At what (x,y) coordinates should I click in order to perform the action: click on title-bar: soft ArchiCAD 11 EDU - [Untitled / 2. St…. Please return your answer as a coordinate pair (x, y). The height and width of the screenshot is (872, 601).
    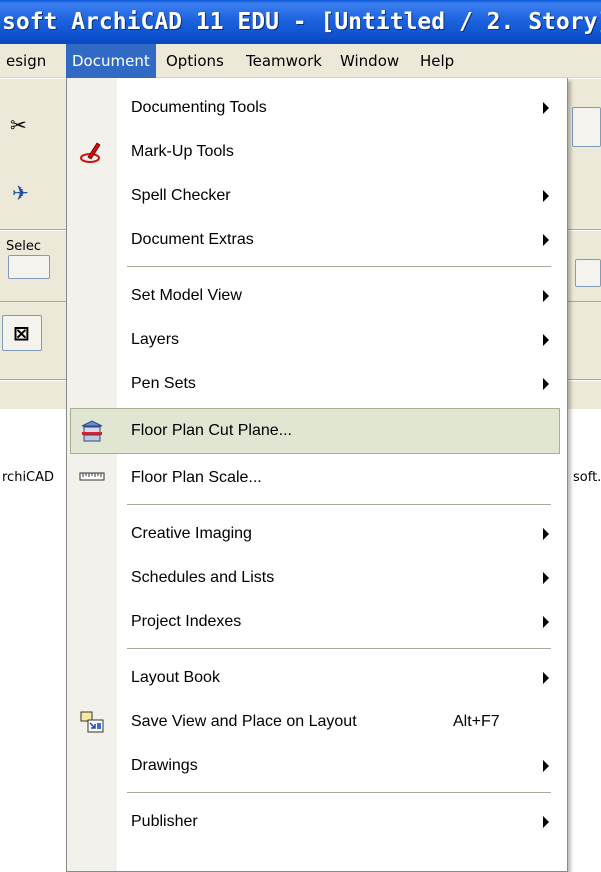
    Looking at the image, I should click on (300, 22).